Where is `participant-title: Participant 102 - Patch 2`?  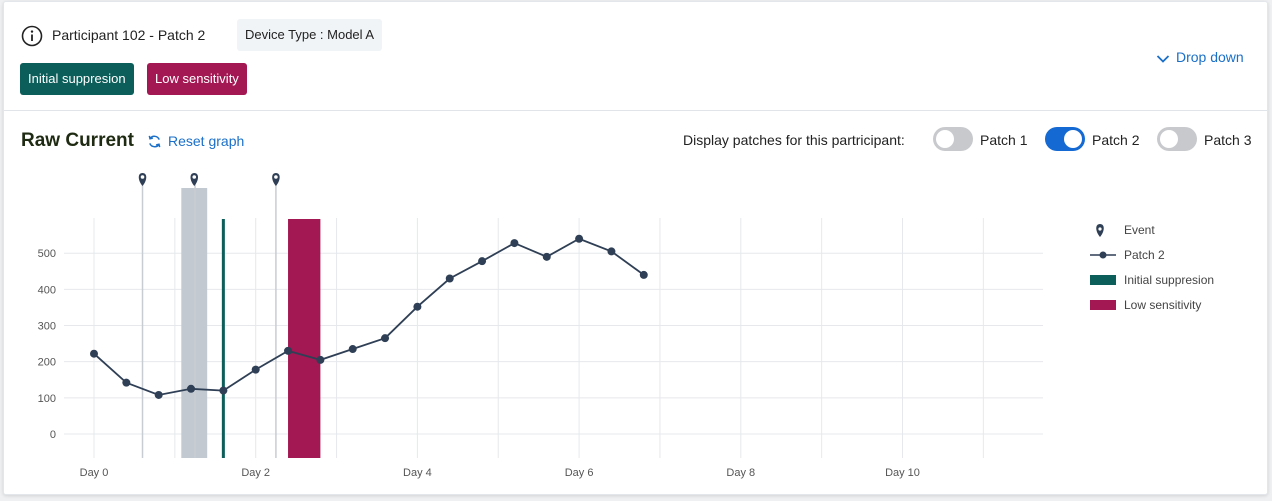
participant-title: Participant 102 - Patch 2 is located at coordinates (129, 35).